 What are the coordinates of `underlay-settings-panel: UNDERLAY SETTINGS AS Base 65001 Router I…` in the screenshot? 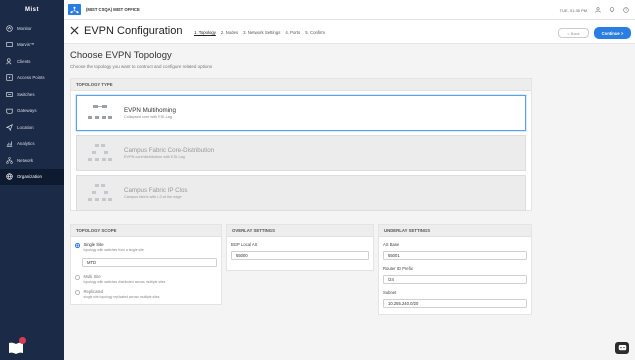 It's located at (455, 269).